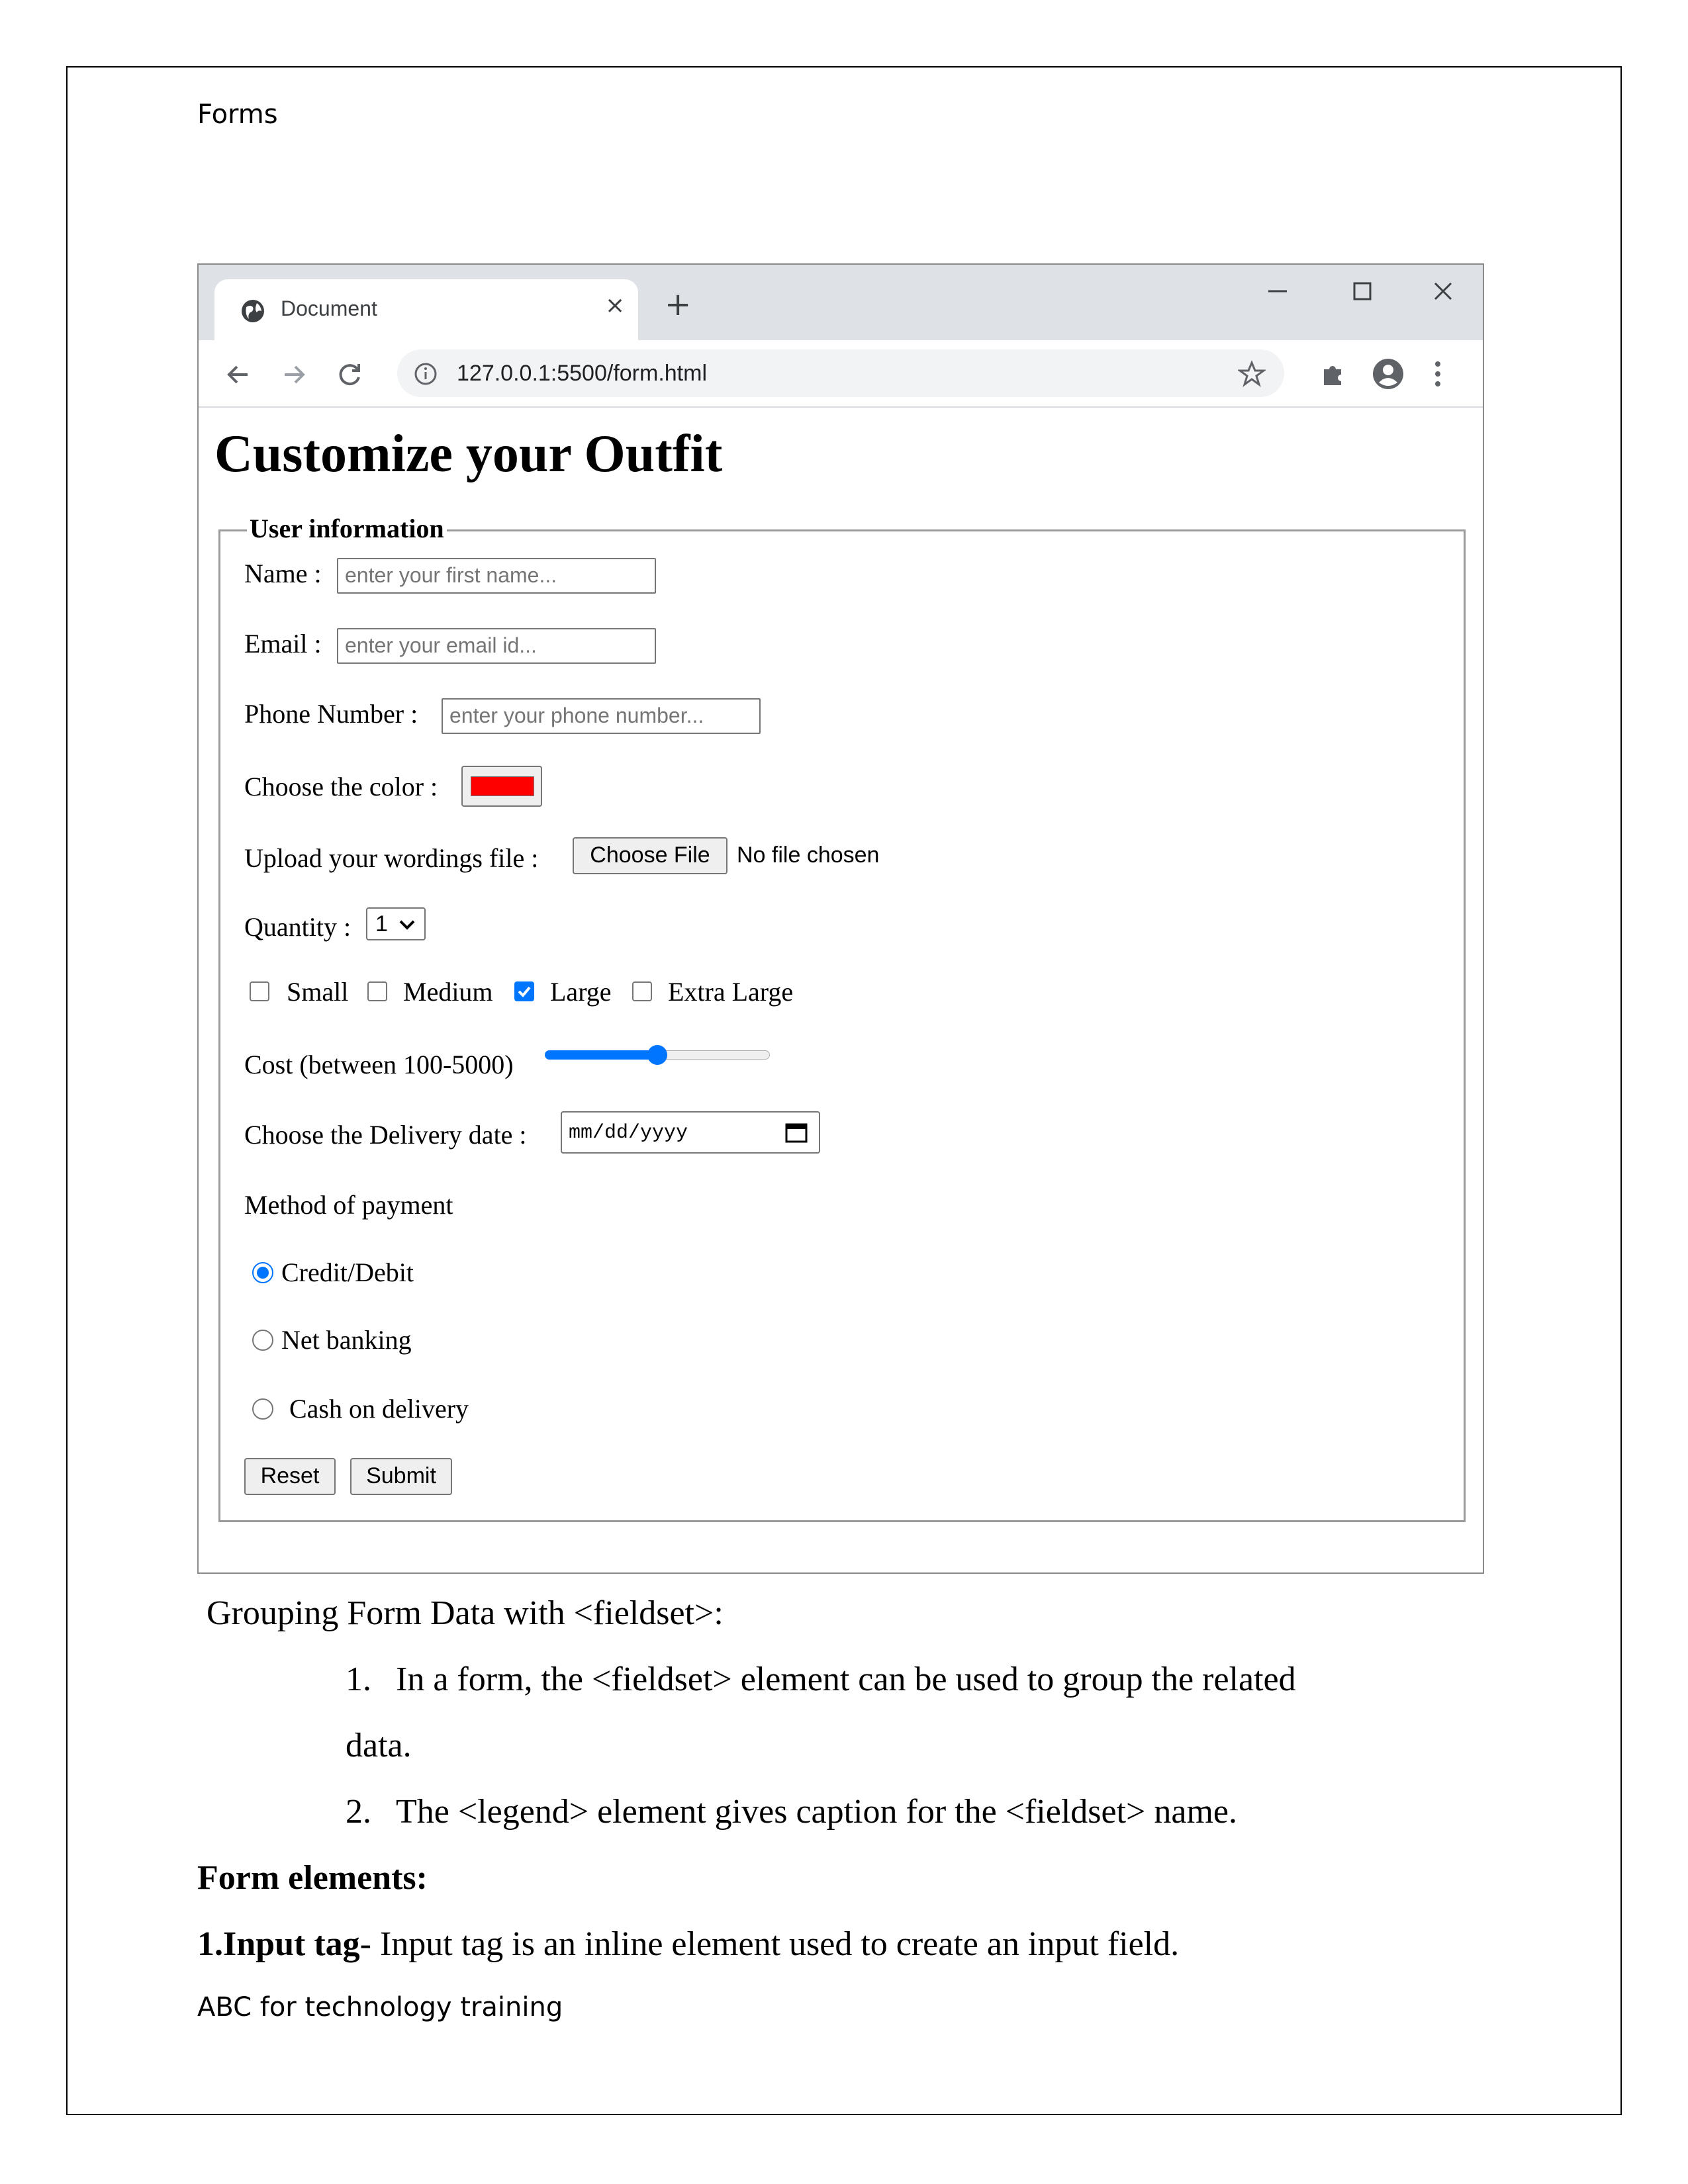 The image size is (1688, 2184). Describe the element at coordinates (468, 454) in the screenshot. I see `form-title: Customize your Outfit` at that location.